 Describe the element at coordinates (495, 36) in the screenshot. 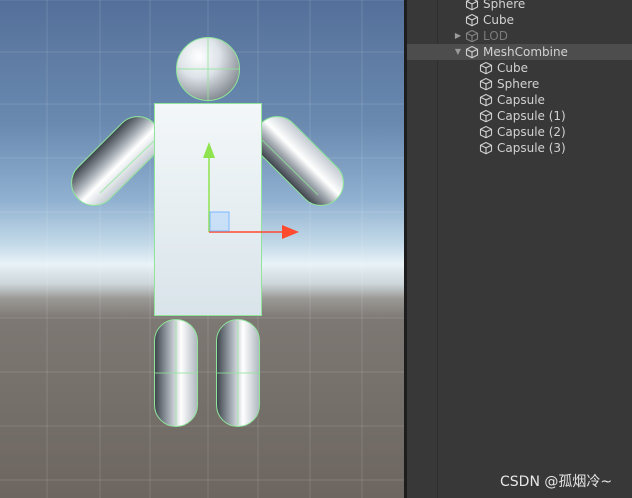

I see `hierarchy-item-label: LOD` at that location.